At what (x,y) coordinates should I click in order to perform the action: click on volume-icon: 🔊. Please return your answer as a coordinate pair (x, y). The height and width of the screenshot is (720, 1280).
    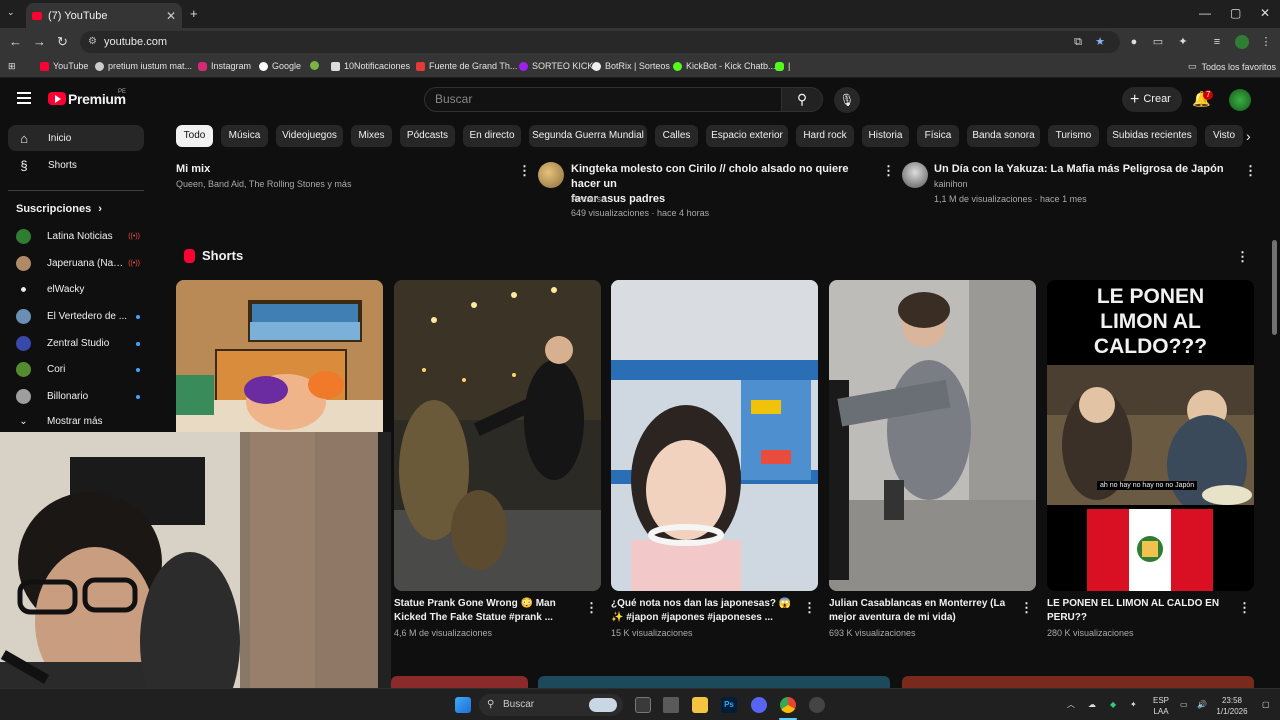
    Looking at the image, I should click on (1202, 704).